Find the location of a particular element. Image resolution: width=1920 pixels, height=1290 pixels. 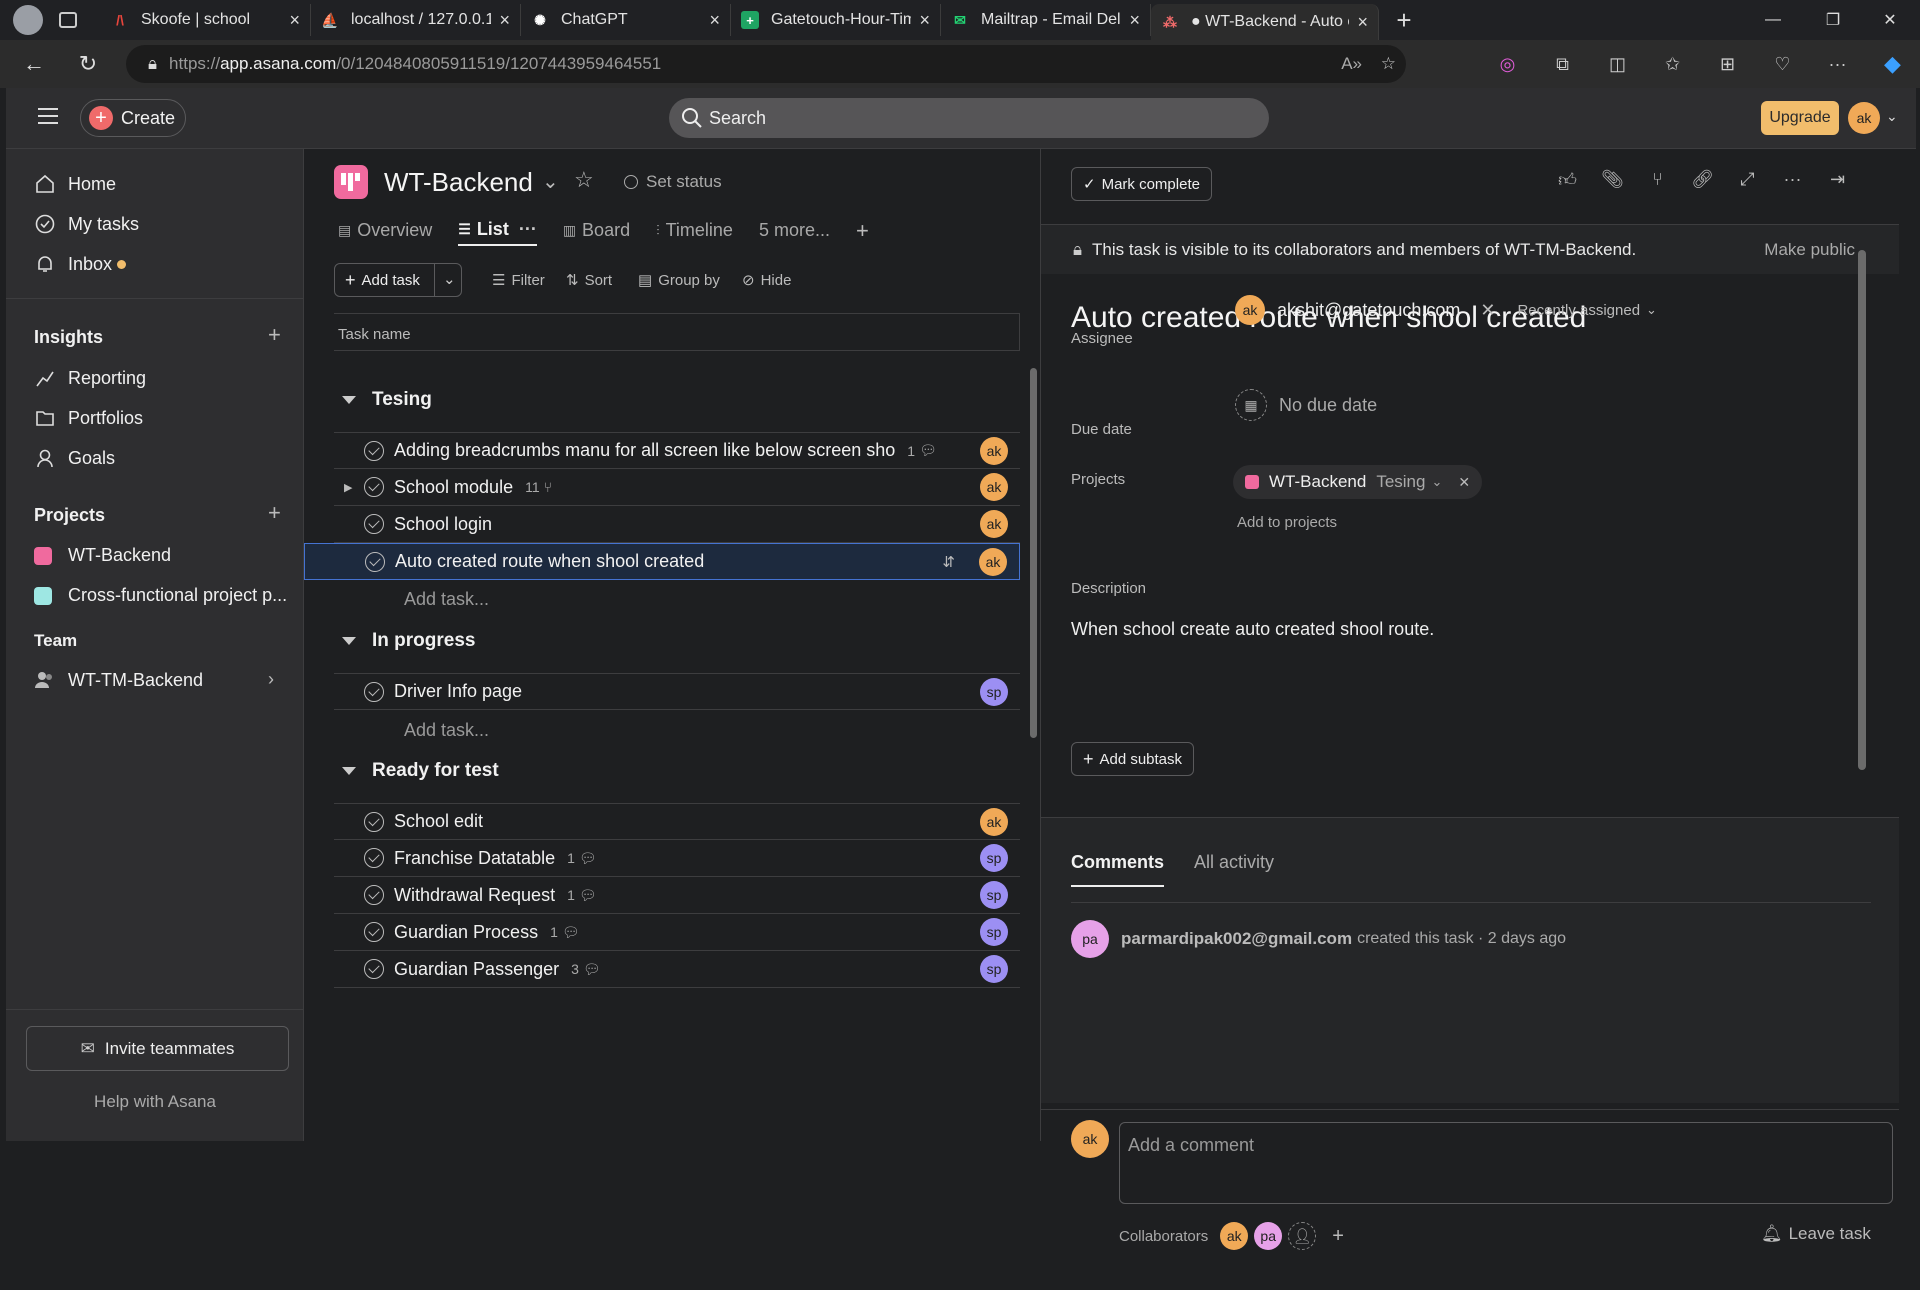

attachment-icon: 📎︎ is located at coordinates (1612, 180).